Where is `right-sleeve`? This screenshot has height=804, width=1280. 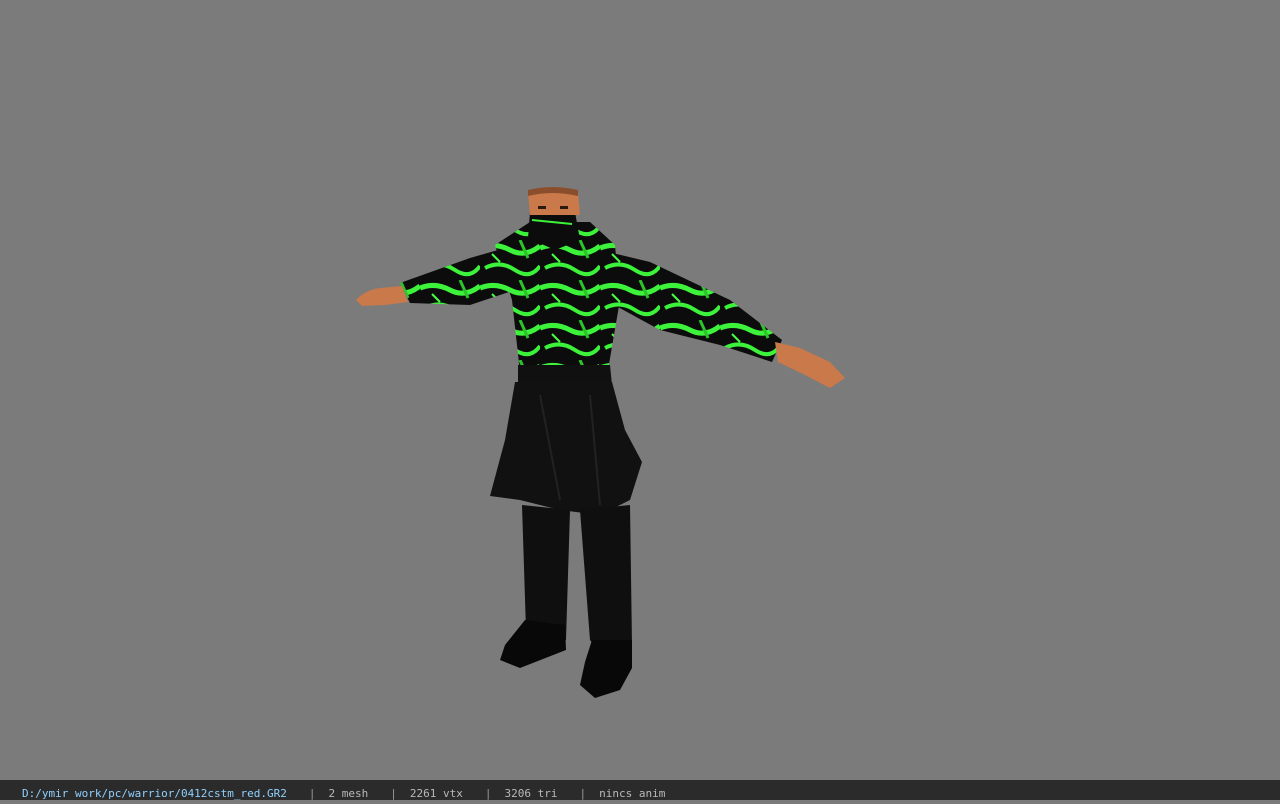 right-sleeve is located at coordinates (691, 306).